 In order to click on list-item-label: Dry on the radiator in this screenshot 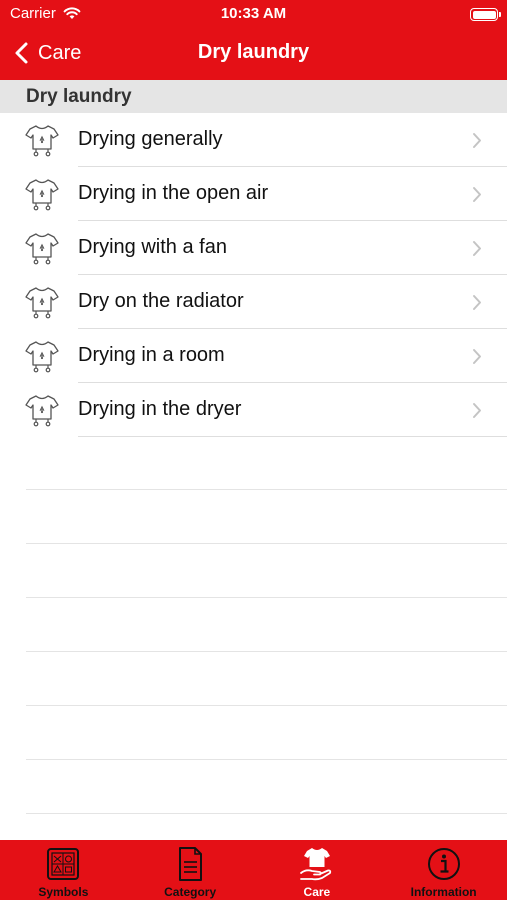, I will do `click(161, 301)`.